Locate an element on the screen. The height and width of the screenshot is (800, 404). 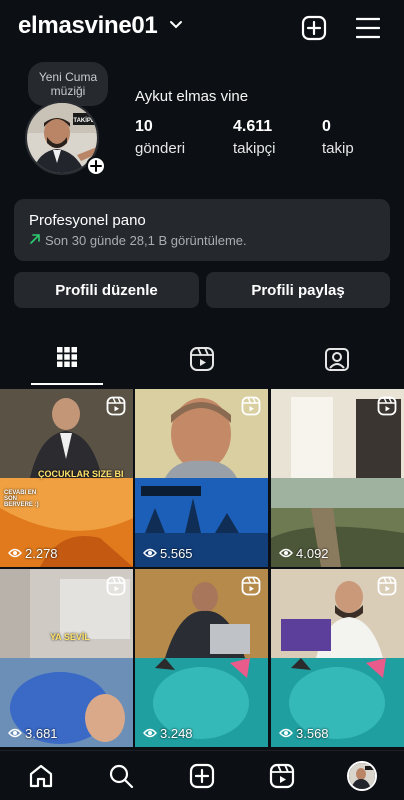
avatar is located at coordinates (362, 776).